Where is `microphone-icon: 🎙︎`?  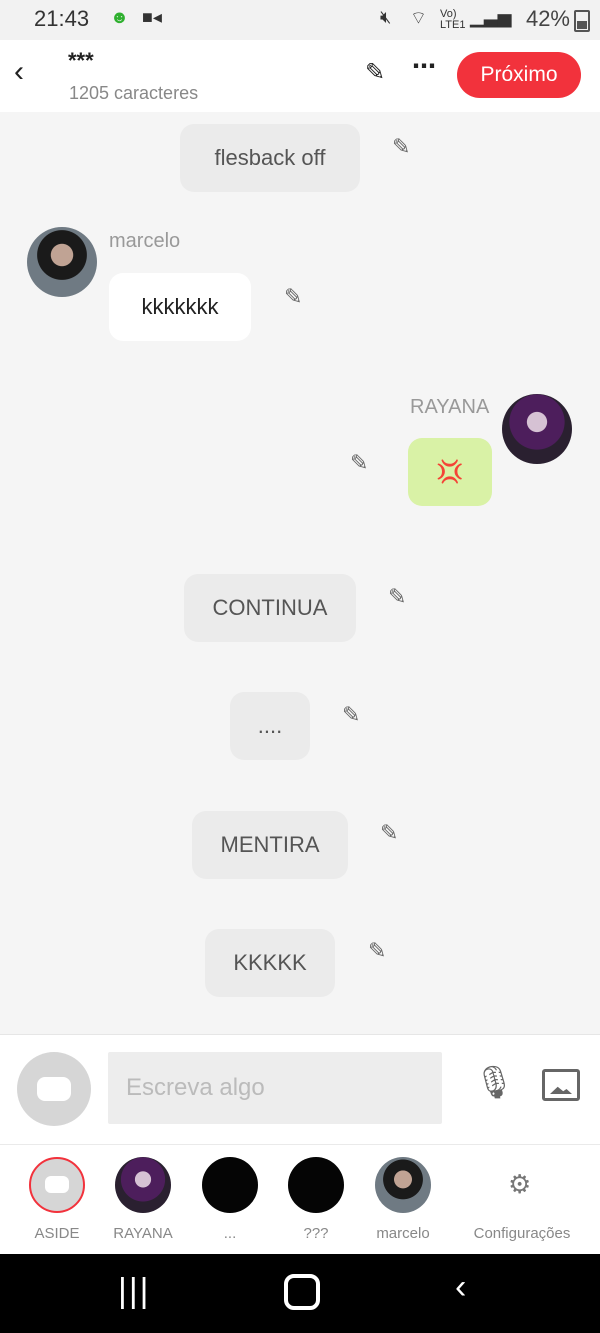
microphone-icon: 🎙︎ is located at coordinates (494, 1082).